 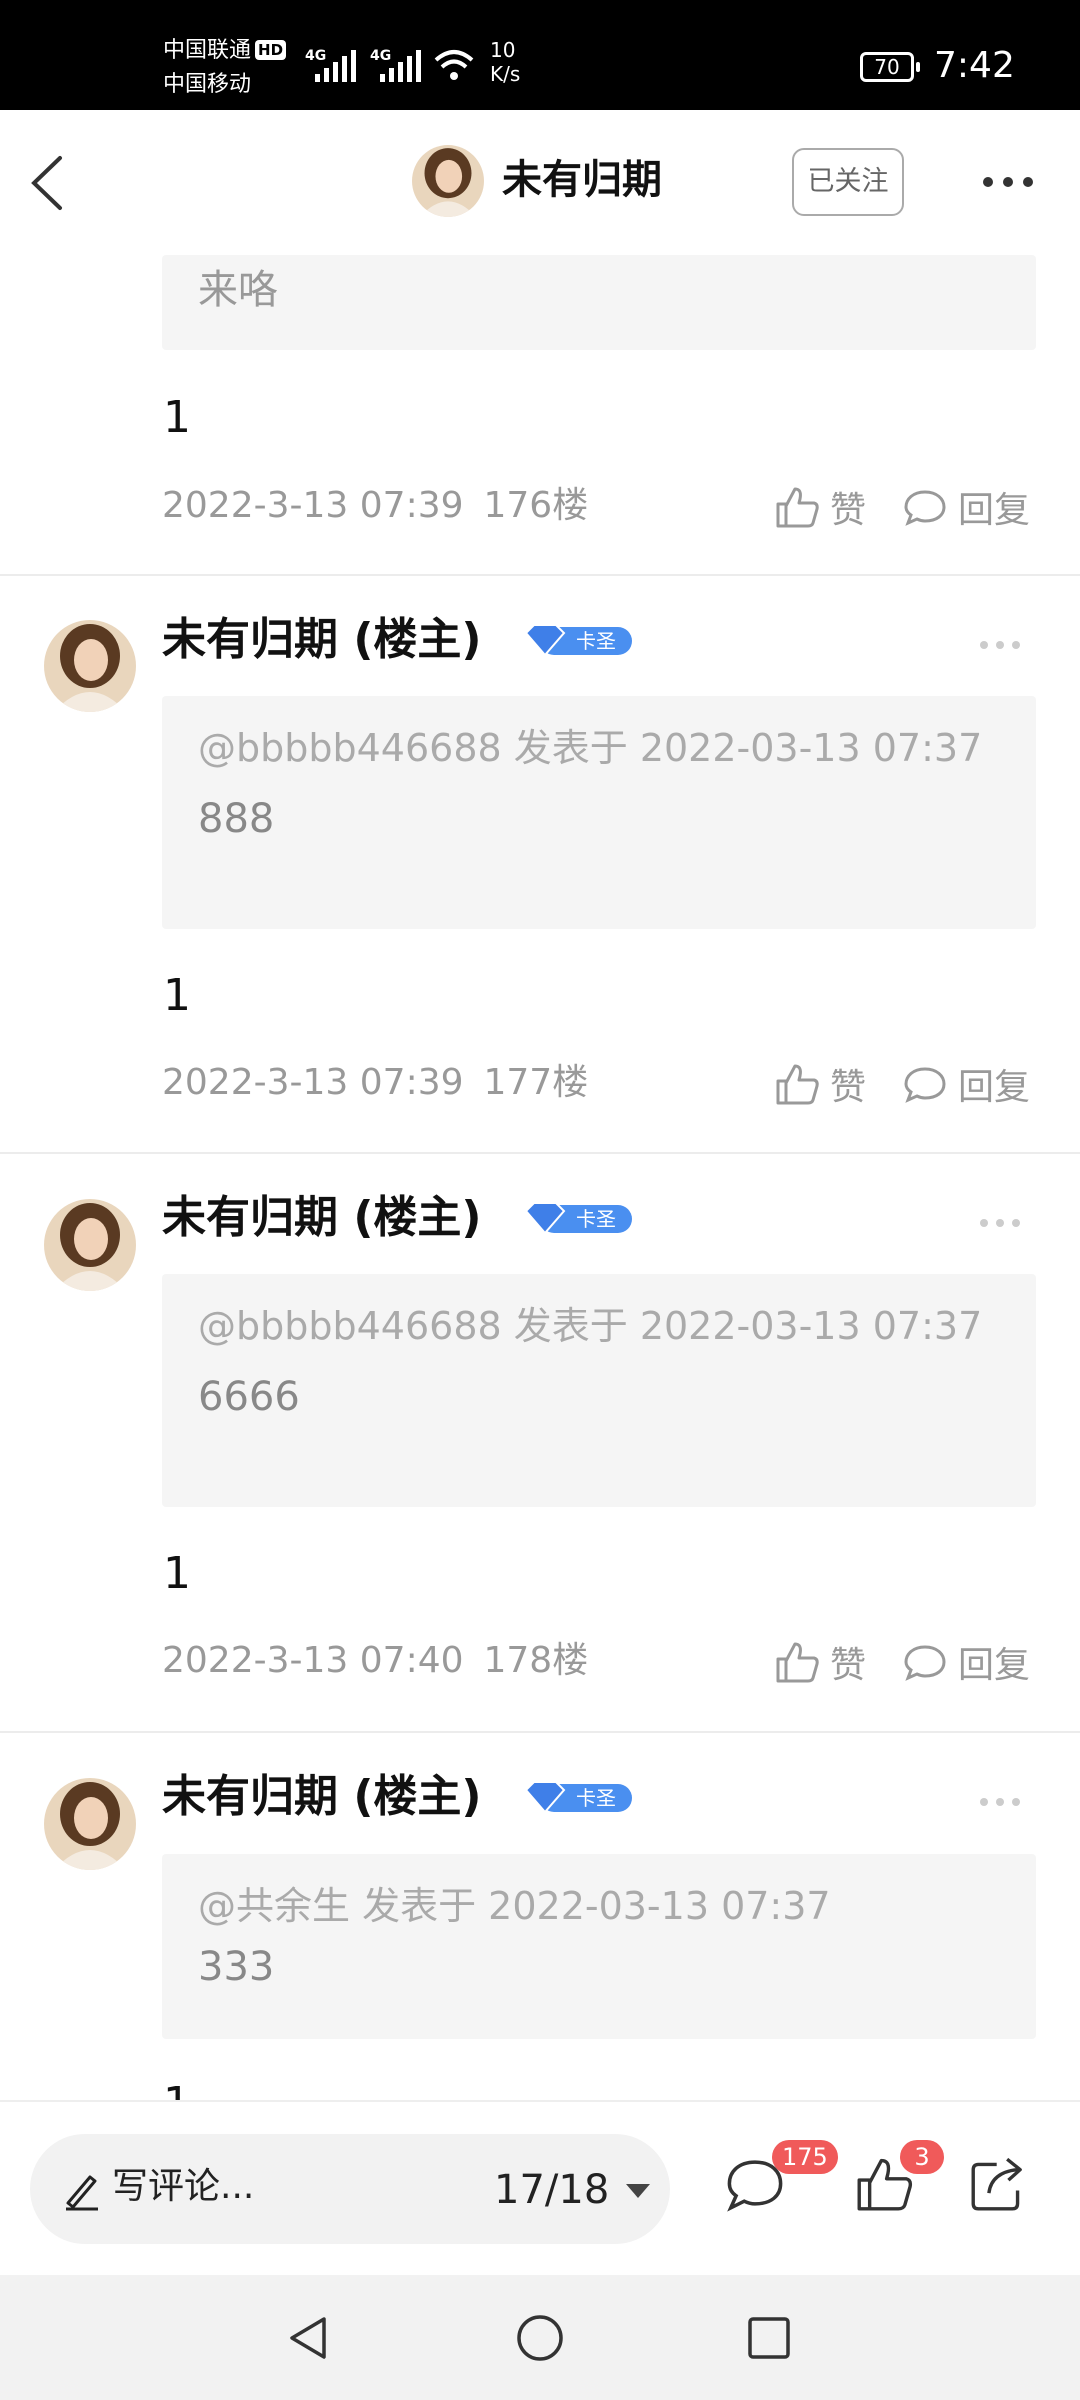 I want to click on net-speed-value: 10, so click(x=503, y=50).